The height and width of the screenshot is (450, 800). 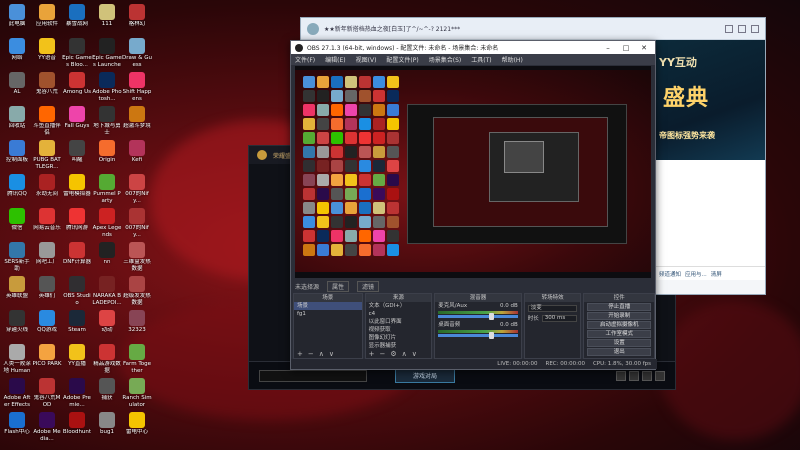 What do you see at coordinates (77, 225) in the screenshot?
I see `desktop-icon: 腾讯网游` at bounding box center [77, 225].